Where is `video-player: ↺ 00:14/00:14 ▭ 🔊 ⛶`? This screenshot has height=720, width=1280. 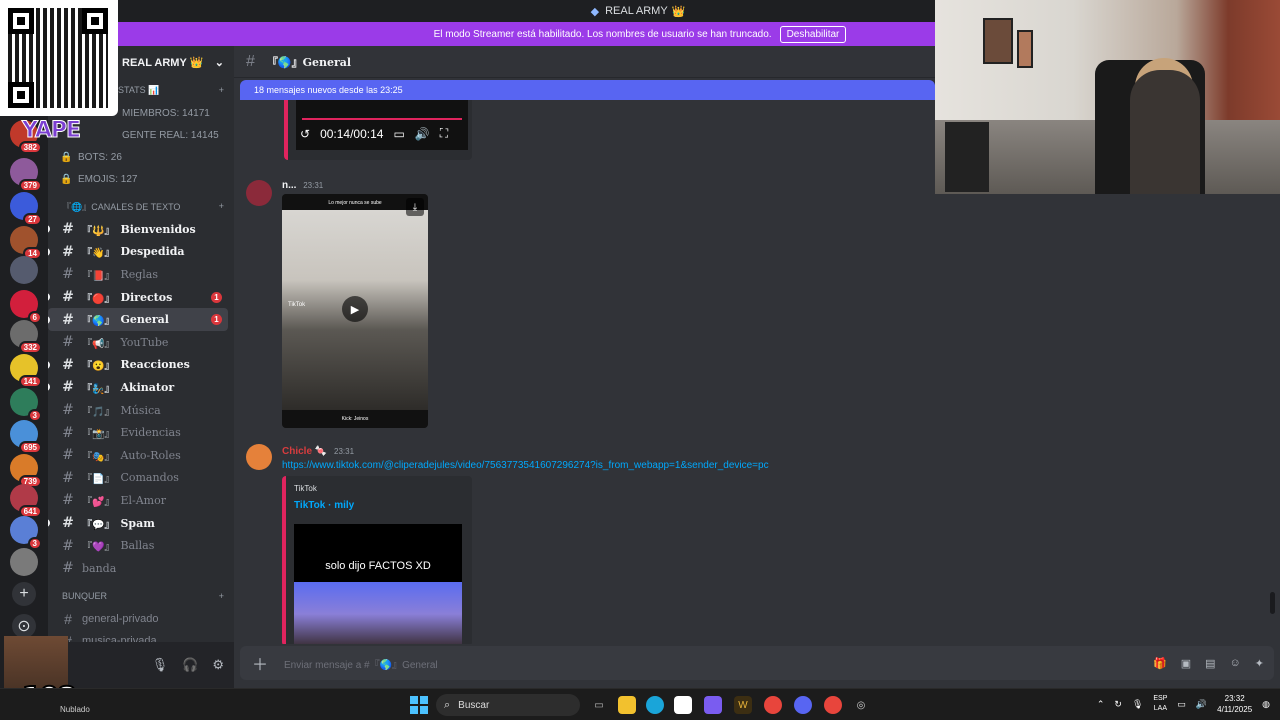
video-player: ↺ 00:14/00:14 ▭ 🔊 ⛶ is located at coordinates (382, 125).